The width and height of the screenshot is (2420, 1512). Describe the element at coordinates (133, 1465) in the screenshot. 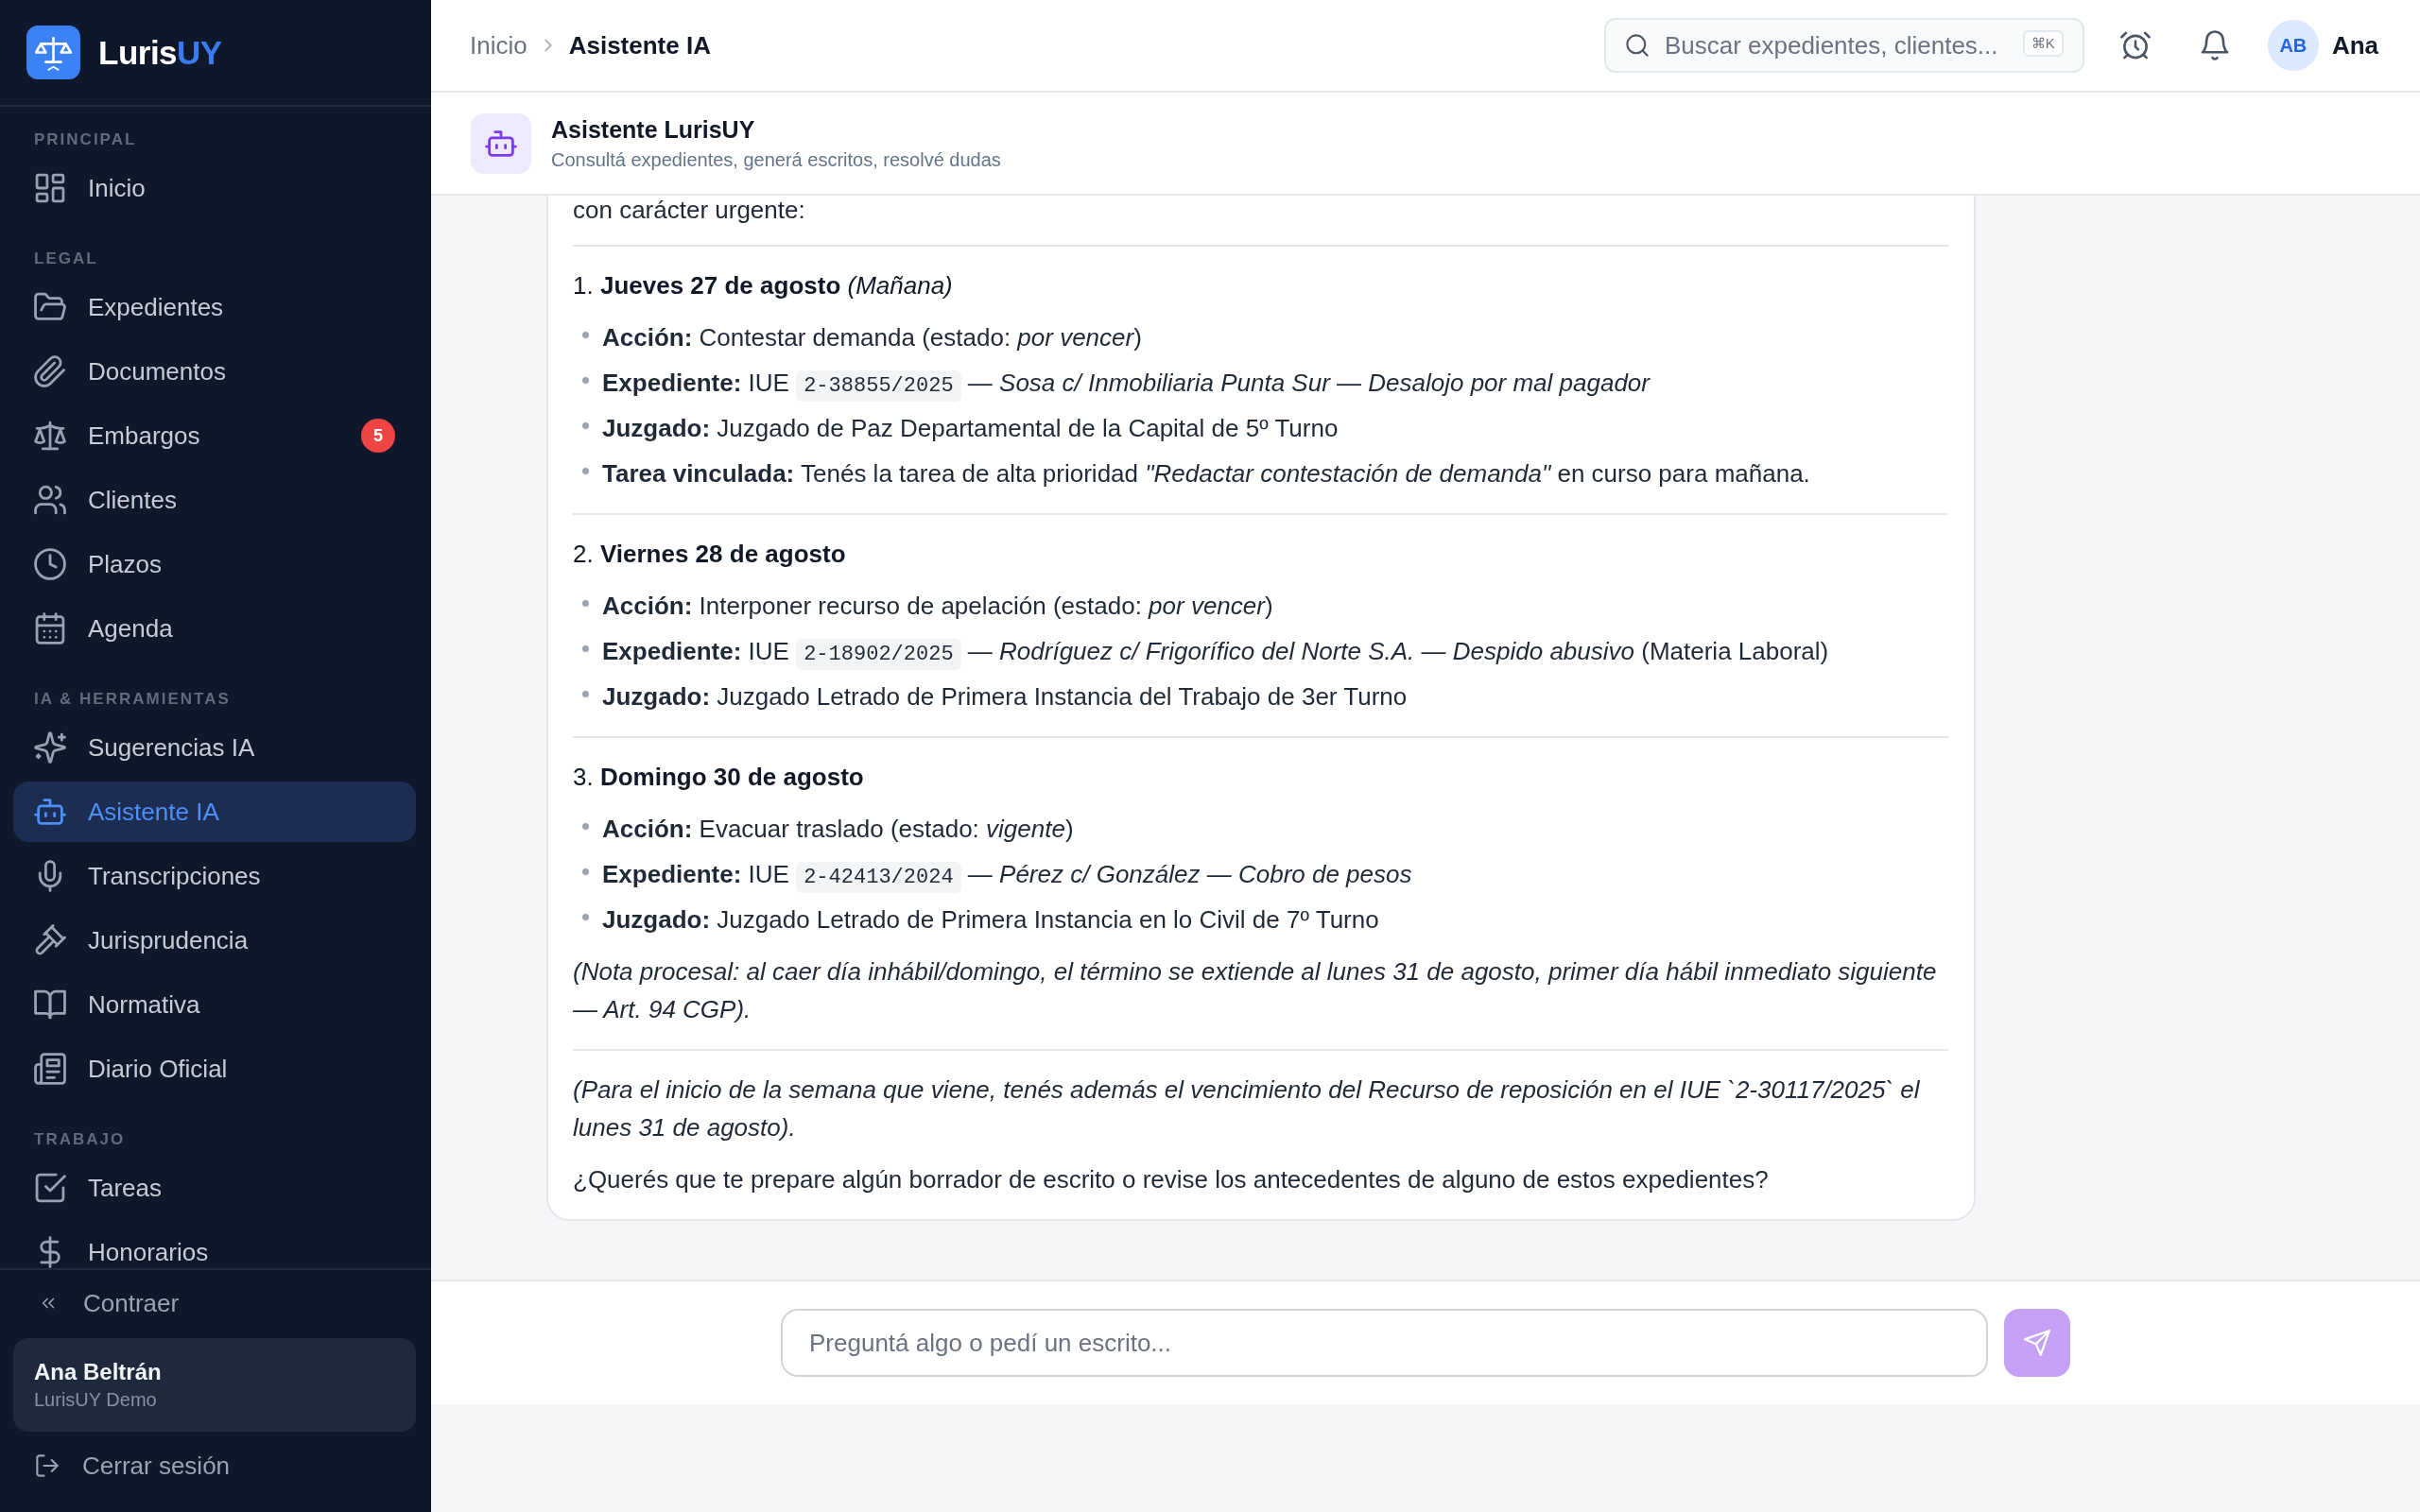

I see `logout-button: Cerrar sesión` at that location.